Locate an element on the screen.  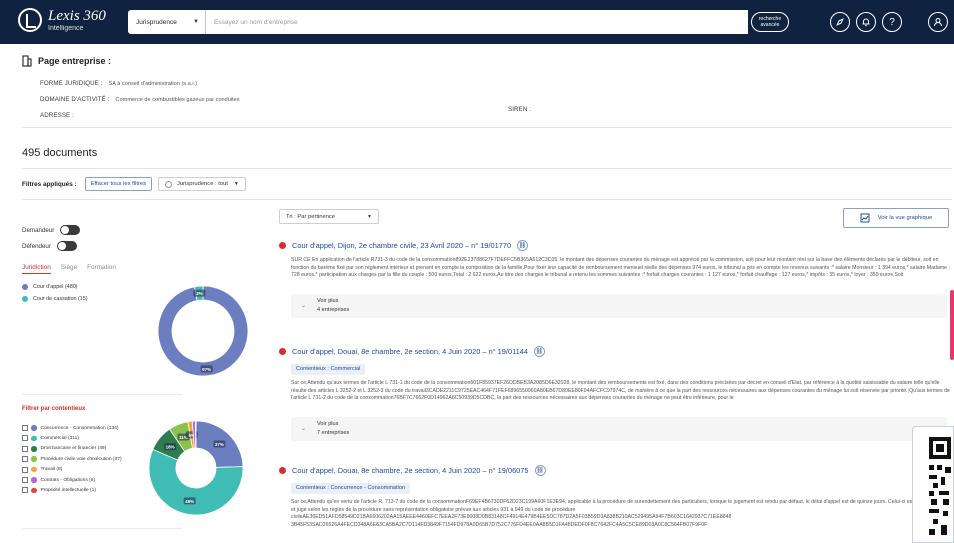
sidebar-divider is located at coordinates (102, 528).